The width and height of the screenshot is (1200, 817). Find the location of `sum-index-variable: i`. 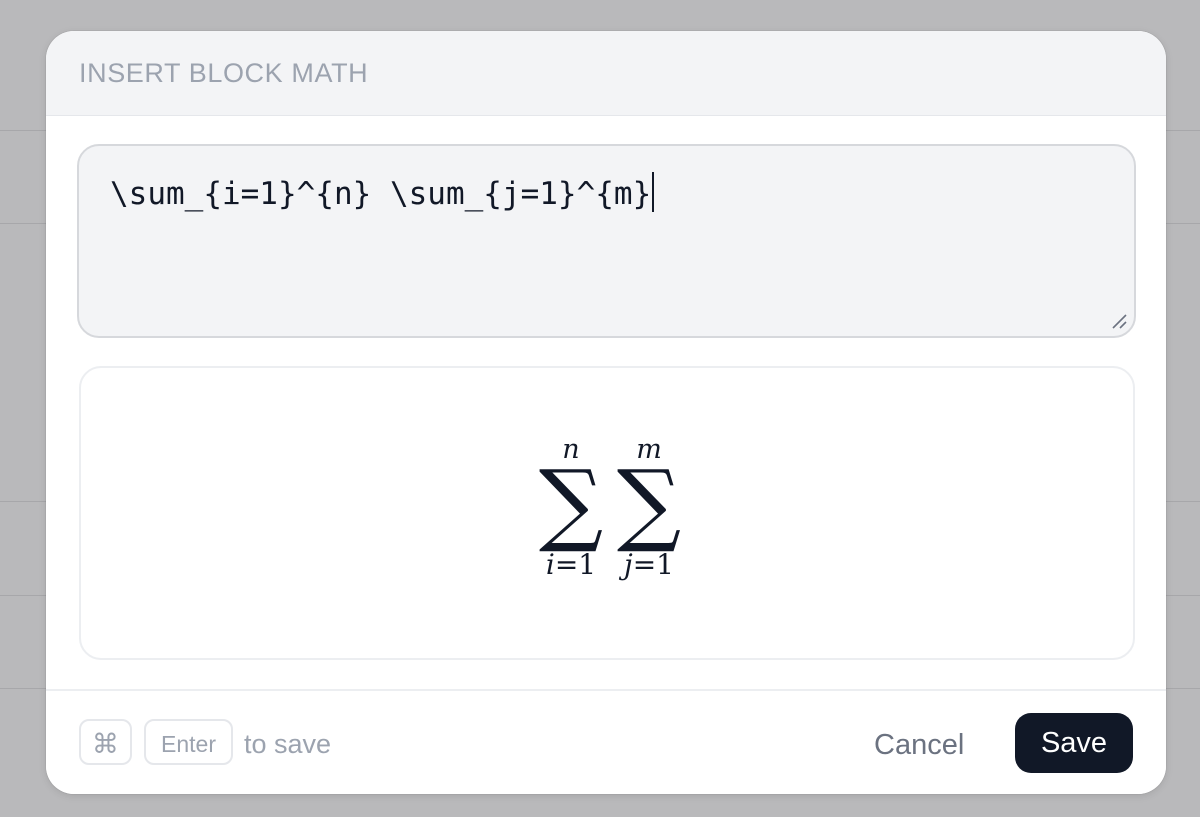

sum-index-variable: i is located at coordinates (550, 564).